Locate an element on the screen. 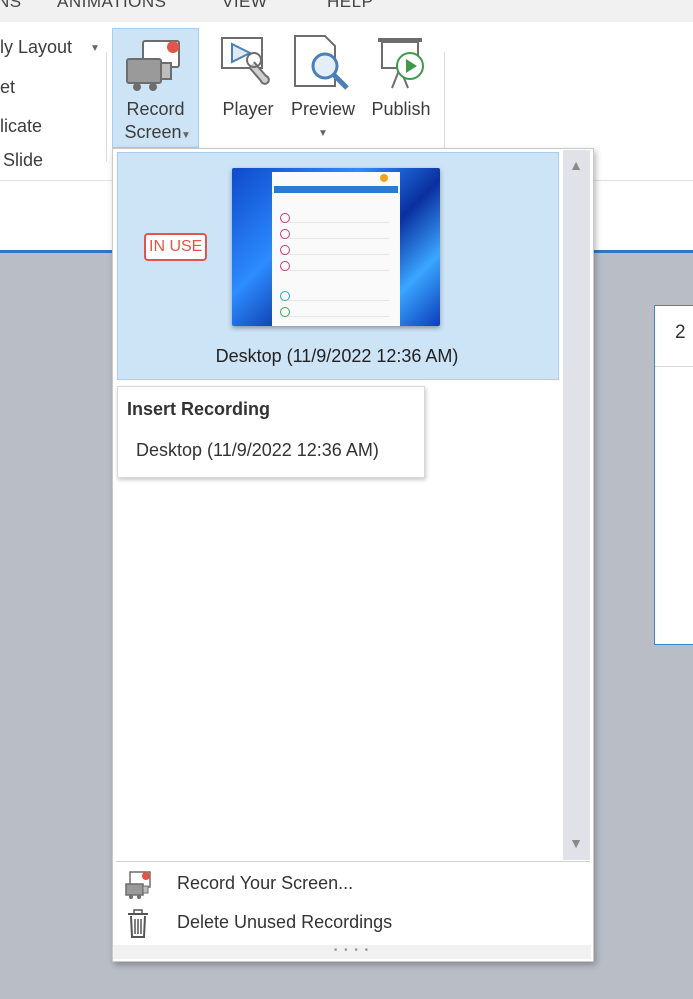 The height and width of the screenshot is (999, 693). record-screen-button: Record Screen ▼ is located at coordinates (155, 88).